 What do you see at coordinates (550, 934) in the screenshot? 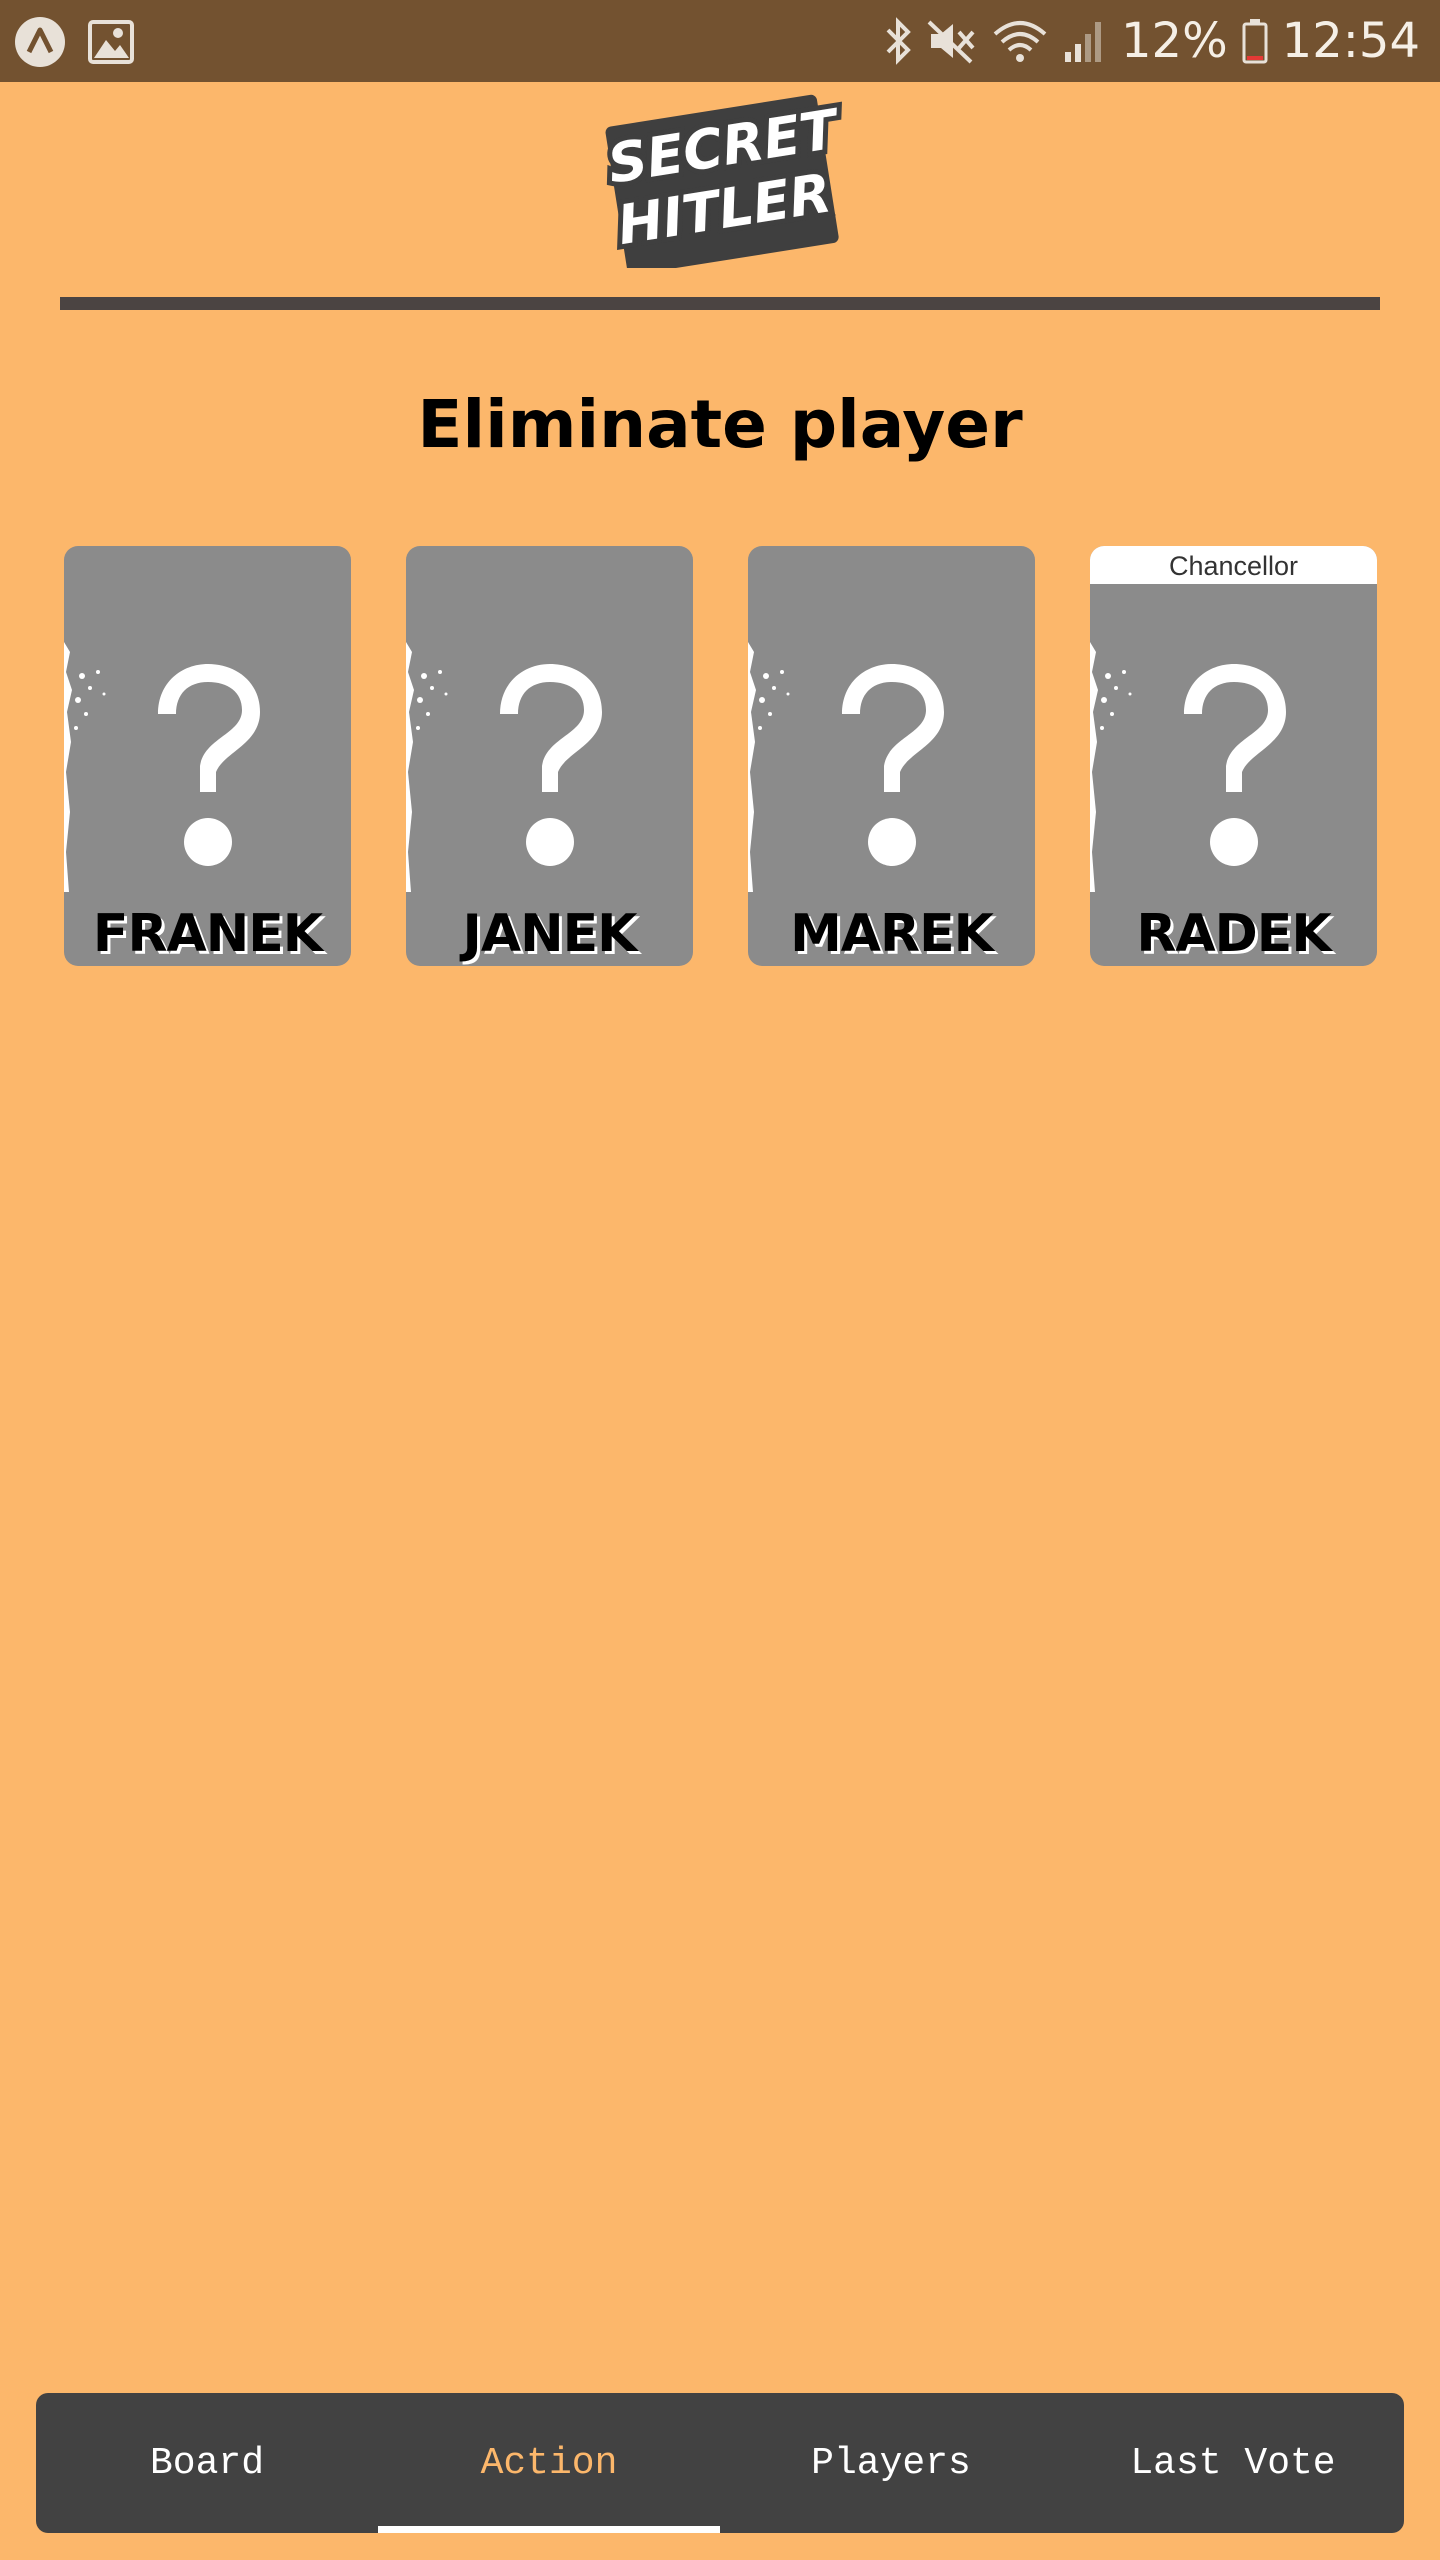
I see `player-name: JANEK` at bounding box center [550, 934].